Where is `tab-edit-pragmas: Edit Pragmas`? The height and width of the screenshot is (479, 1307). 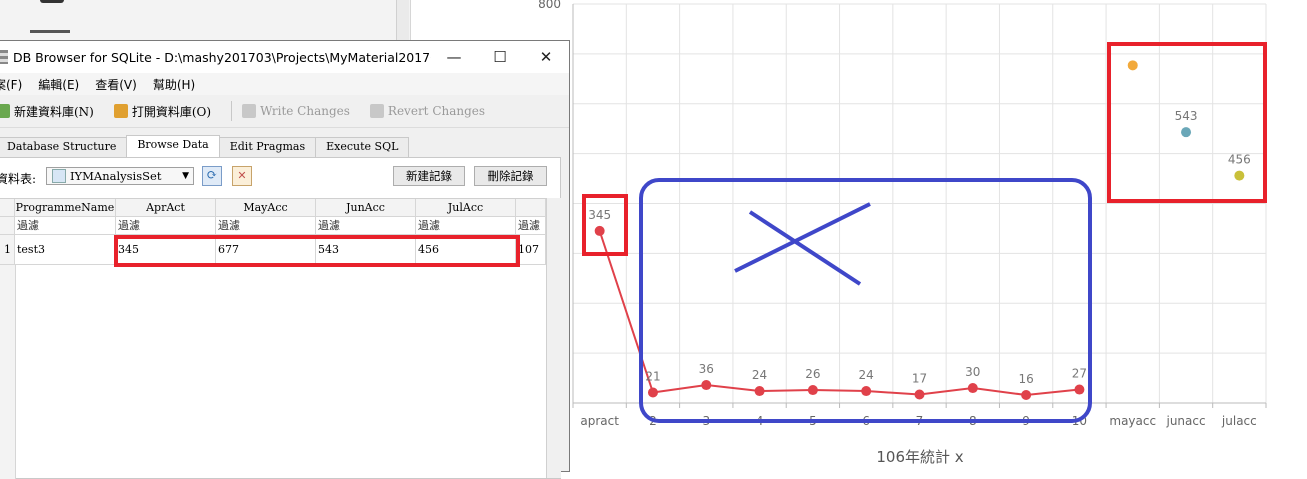
tab-edit-pragmas: Edit Pragmas is located at coordinates (267, 147).